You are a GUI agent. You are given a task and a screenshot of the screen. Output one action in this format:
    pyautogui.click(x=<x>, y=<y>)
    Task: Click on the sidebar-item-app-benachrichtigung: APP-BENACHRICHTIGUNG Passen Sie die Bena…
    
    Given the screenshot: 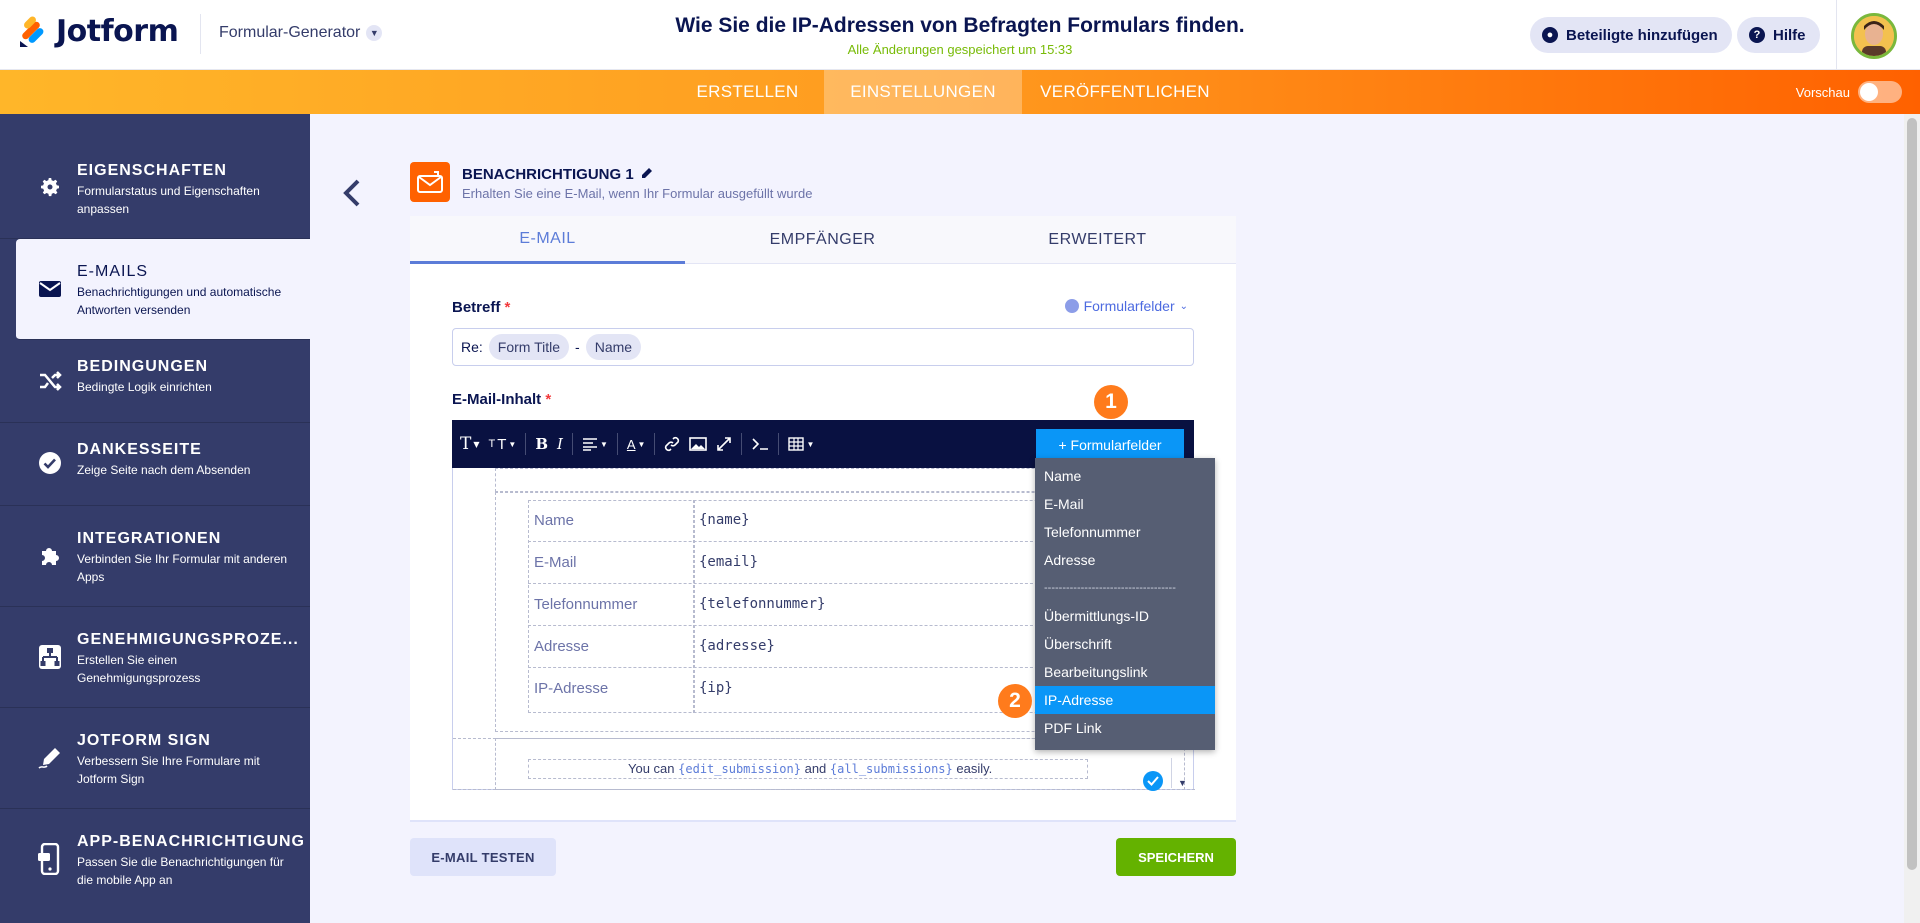 What is the action you would take?
    pyautogui.click(x=155, y=866)
    